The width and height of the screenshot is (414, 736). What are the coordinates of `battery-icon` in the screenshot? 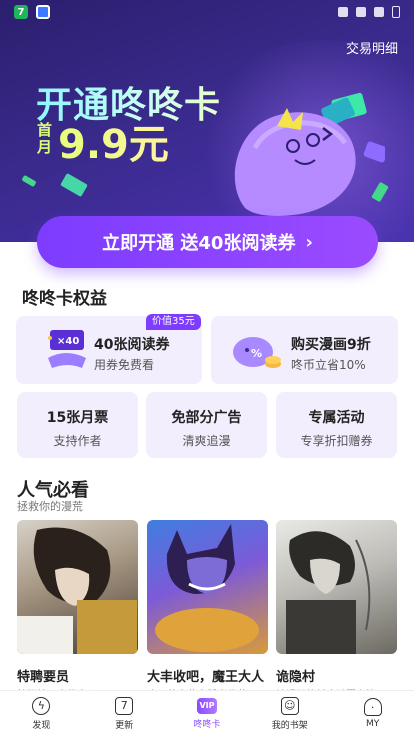 It's located at (396, 12).